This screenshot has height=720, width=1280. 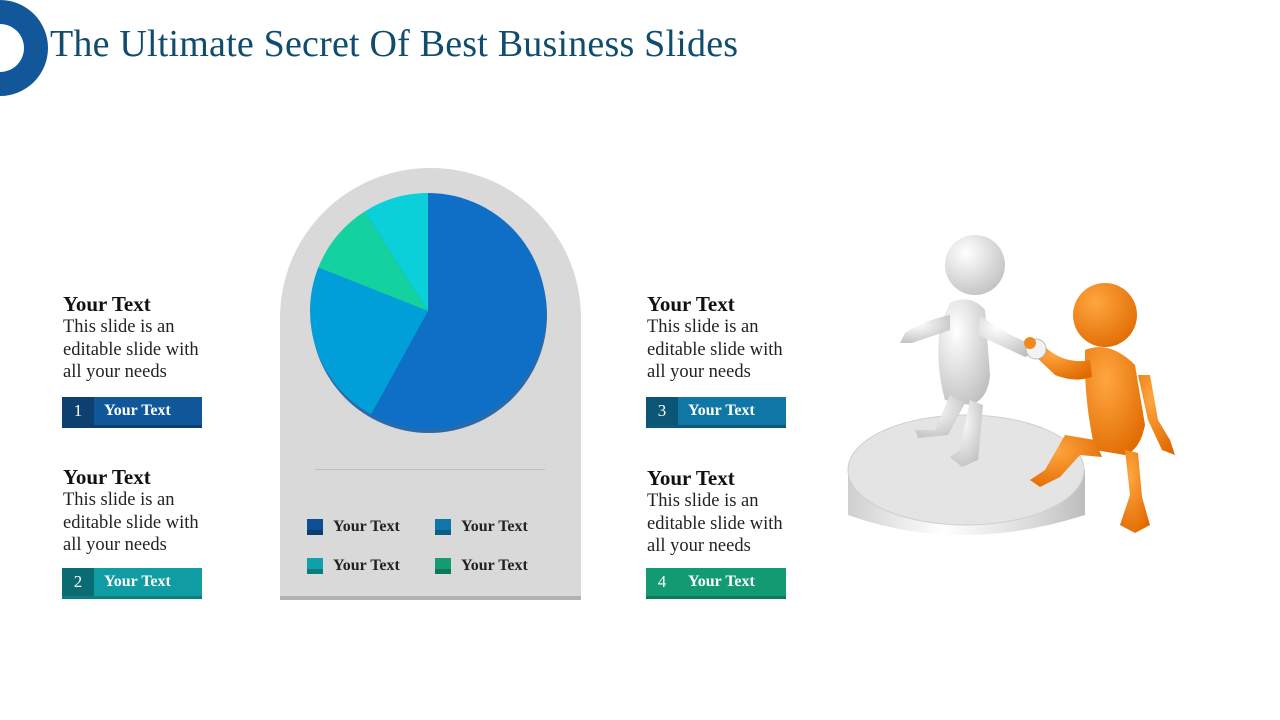 What do you see at coordinates (78, 411) in the screenshot?
I see `tag-number: 1` at bounding box center [78, 411].